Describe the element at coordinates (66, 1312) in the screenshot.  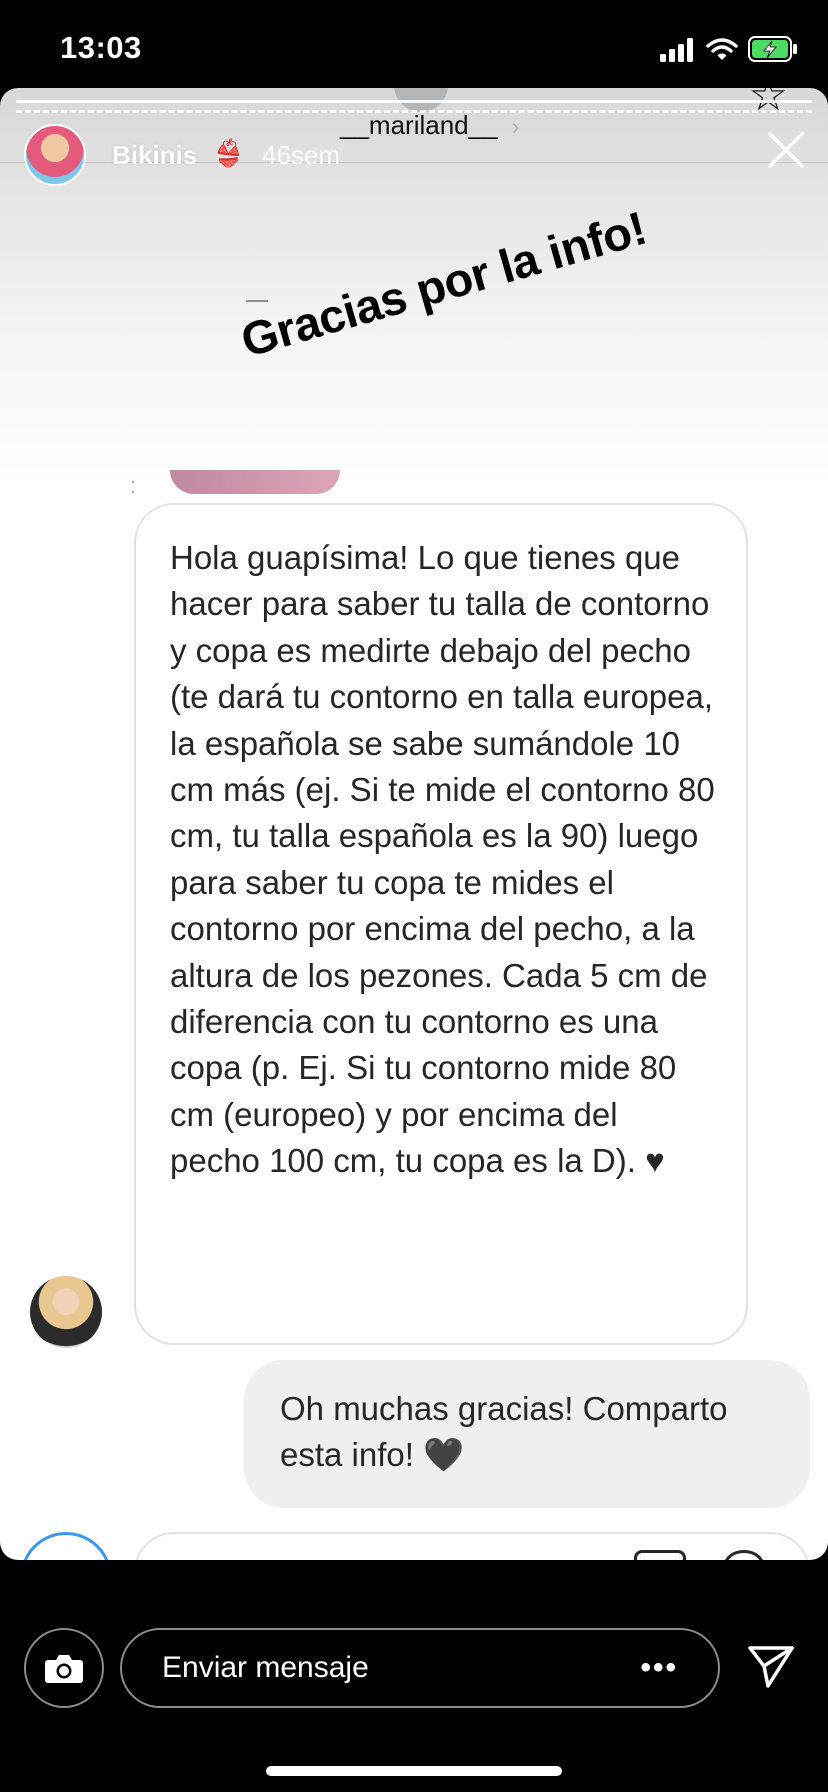
I see `sender-avatar` at that location.